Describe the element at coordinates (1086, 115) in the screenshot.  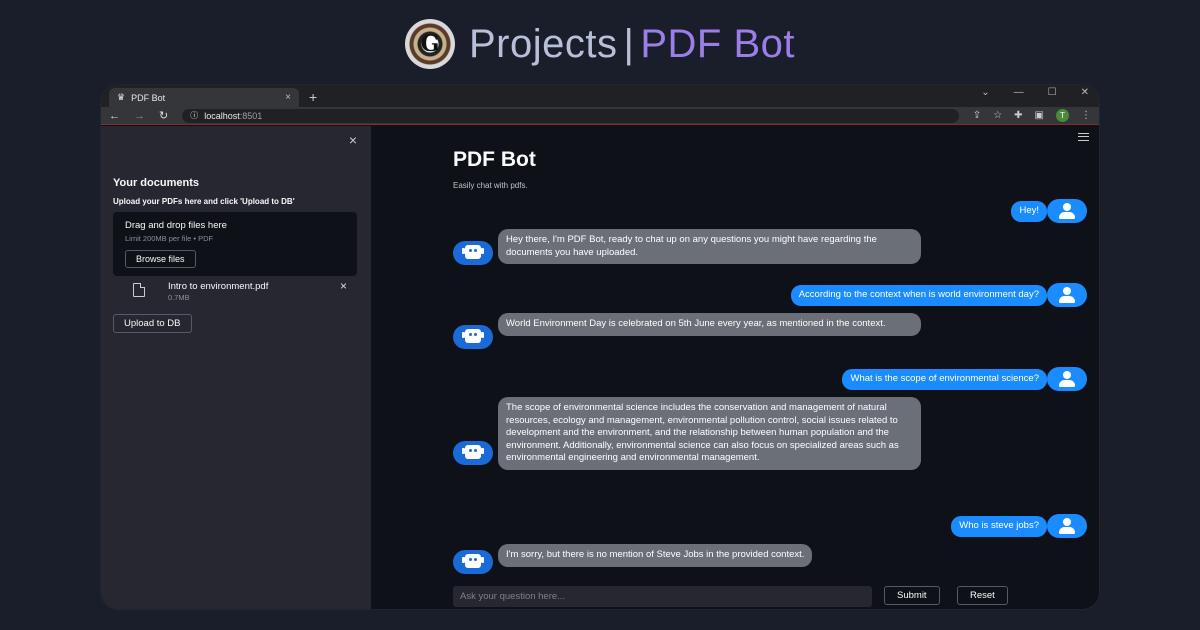
I see `menu-kebab-icon: ⋮` at that location.